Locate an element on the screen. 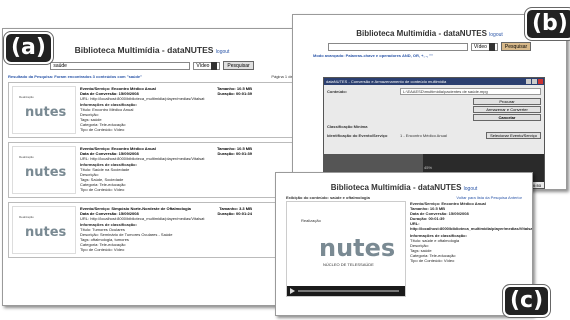 Image resolution: width=570 pixels, height=320 pixels. progress-label: 45% is located at coordinates (428, 167).